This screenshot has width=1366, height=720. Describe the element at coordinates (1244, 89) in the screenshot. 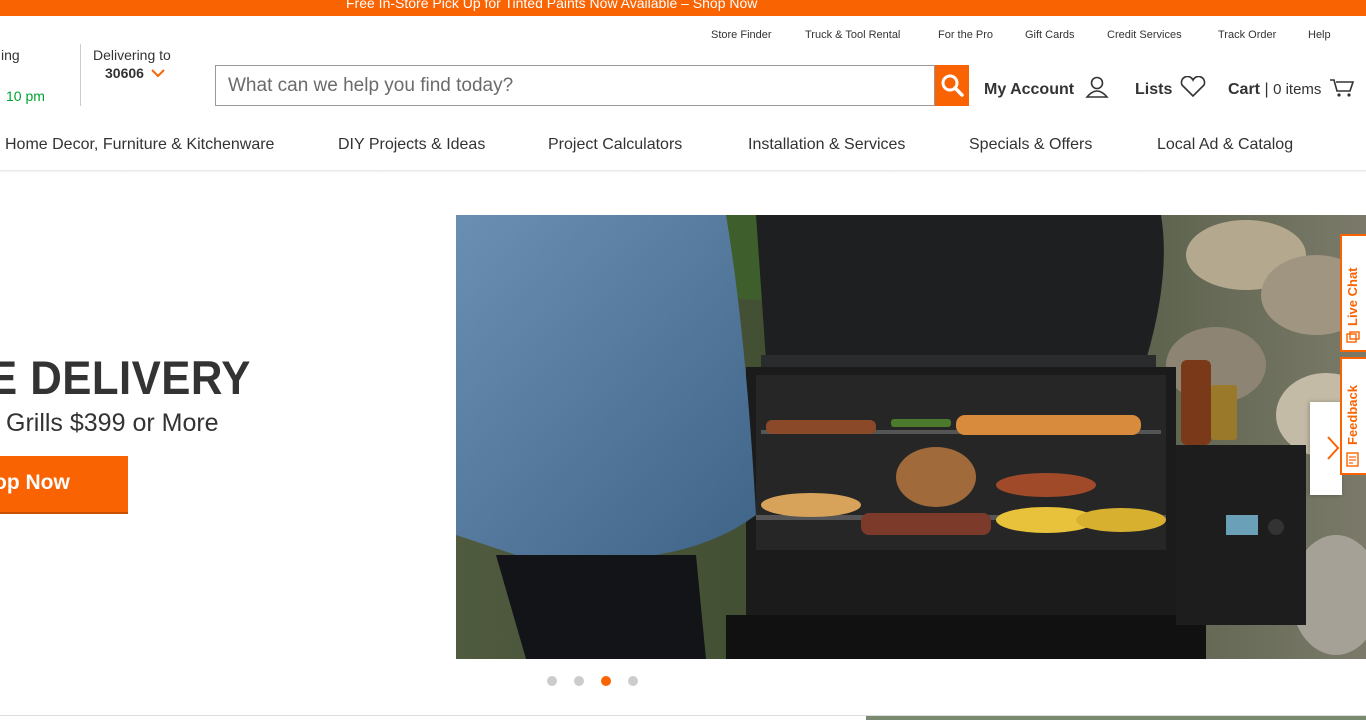

I see `cart-label: Cart` at that location.